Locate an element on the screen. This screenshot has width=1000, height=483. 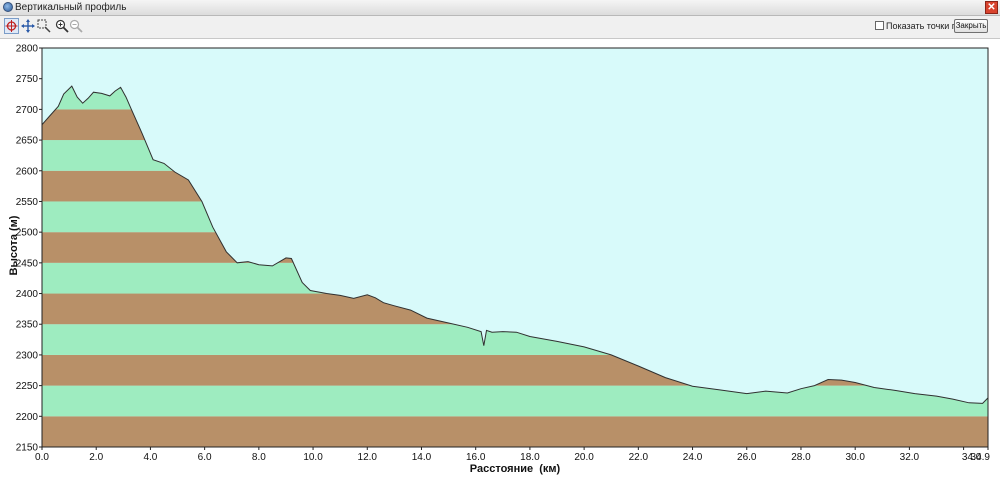
x-tick-label: 32.0 is located at coordinates (910, 457).